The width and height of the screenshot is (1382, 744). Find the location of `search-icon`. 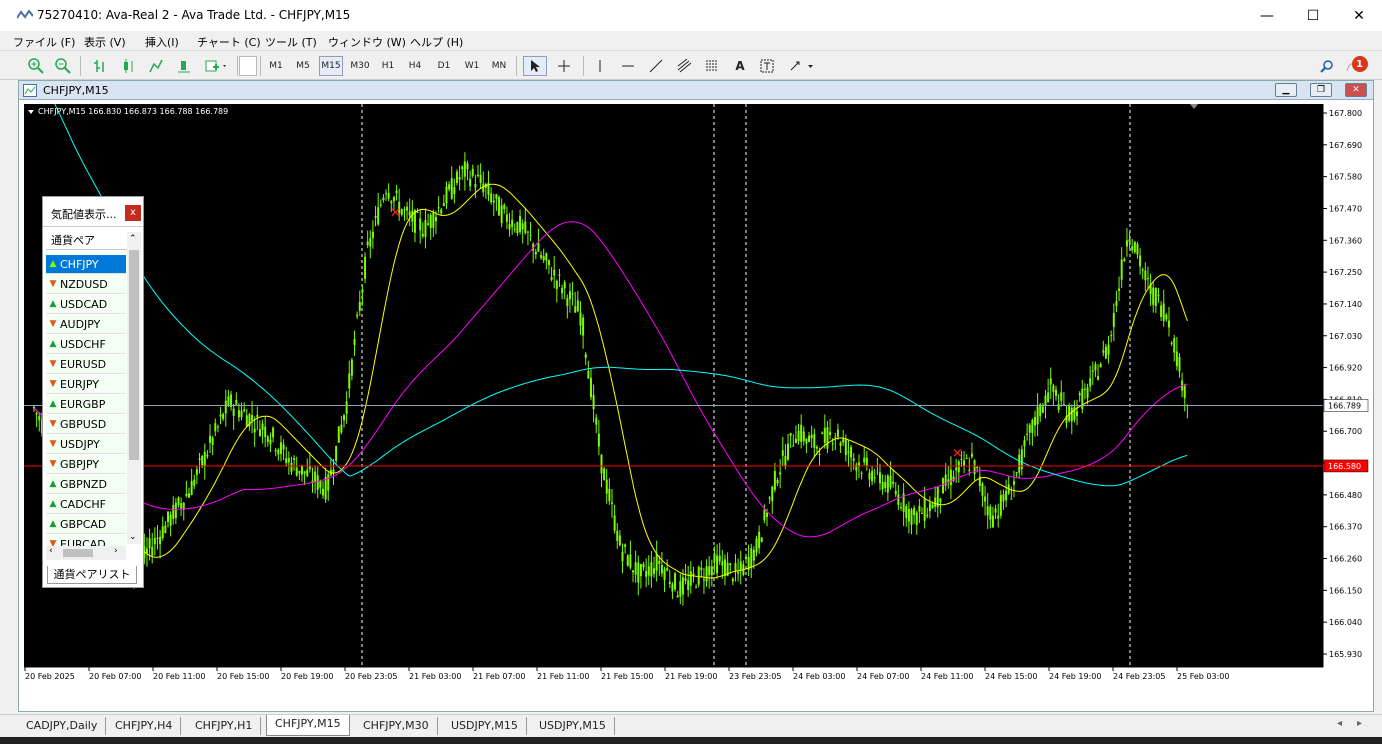

search-icon is located at coordinates (1327, 66).